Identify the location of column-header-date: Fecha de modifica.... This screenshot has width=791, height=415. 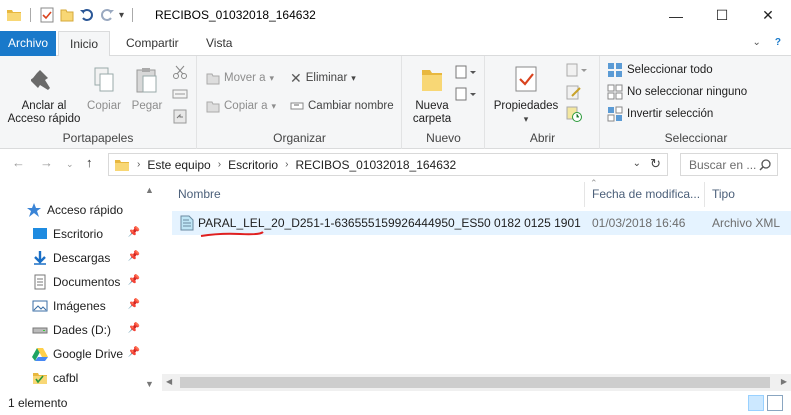
(642, 194).